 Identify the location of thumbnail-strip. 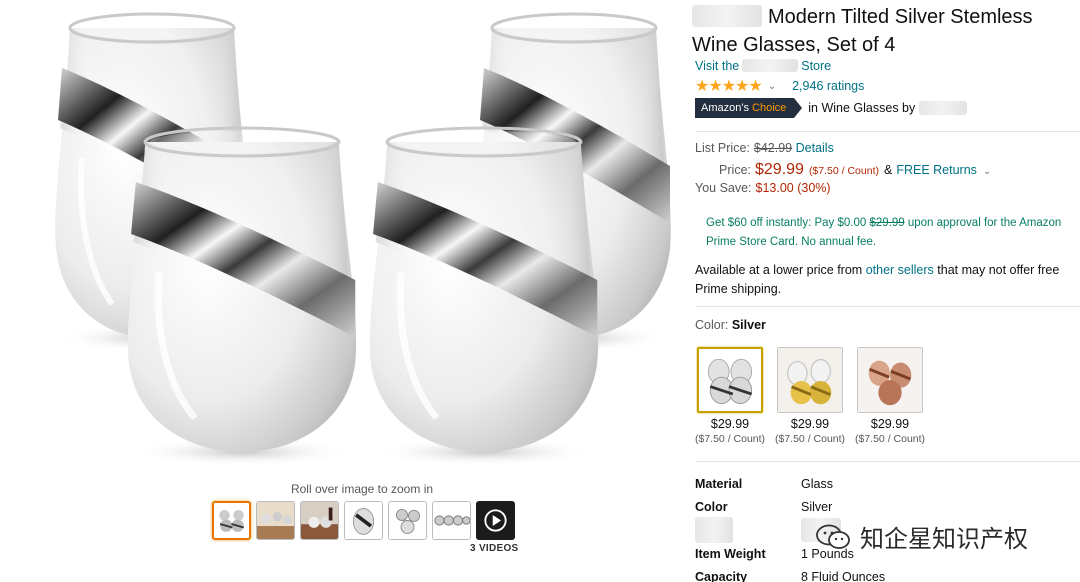
(363, 520).